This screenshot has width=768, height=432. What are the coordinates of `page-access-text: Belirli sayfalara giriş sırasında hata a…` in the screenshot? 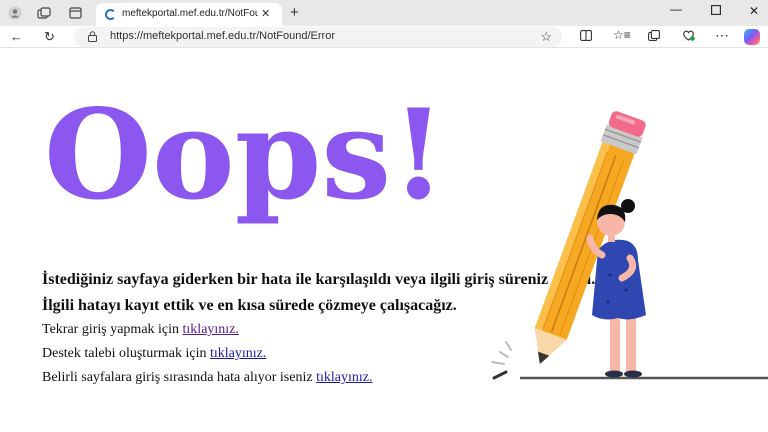 It's located at (179, 377).